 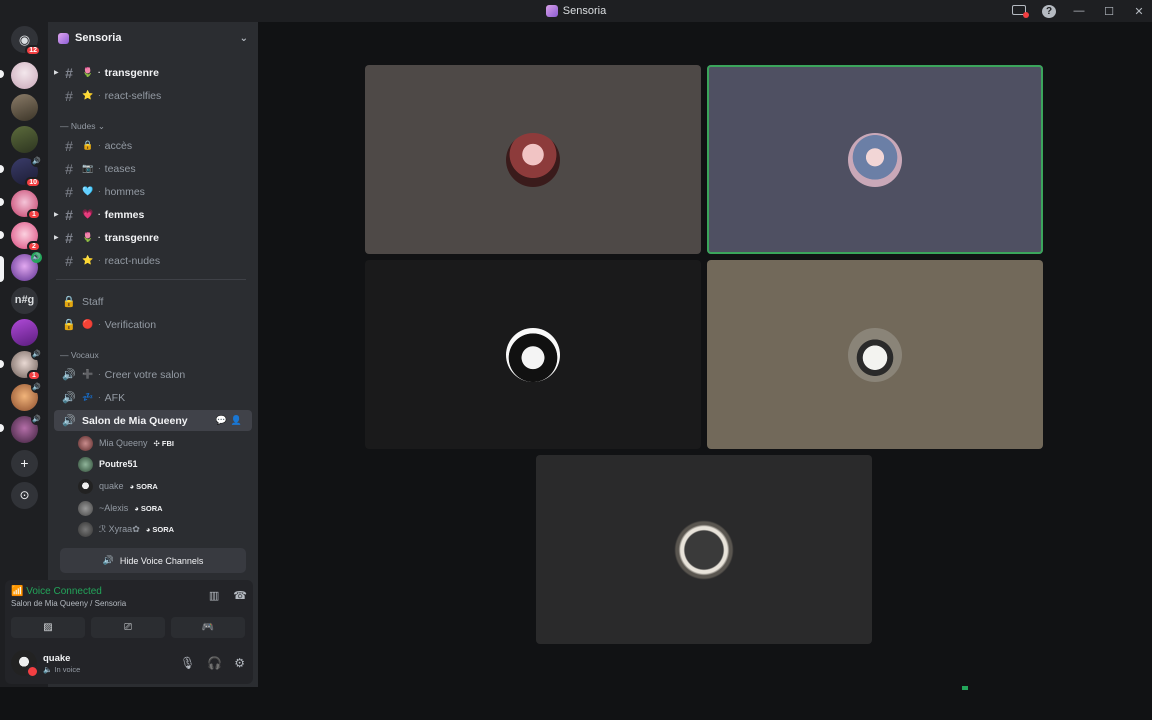 What do you see at coordinates (124, 214) in the screenshot?
I see `channel-label: femmes` at bounding box center [124, 214].